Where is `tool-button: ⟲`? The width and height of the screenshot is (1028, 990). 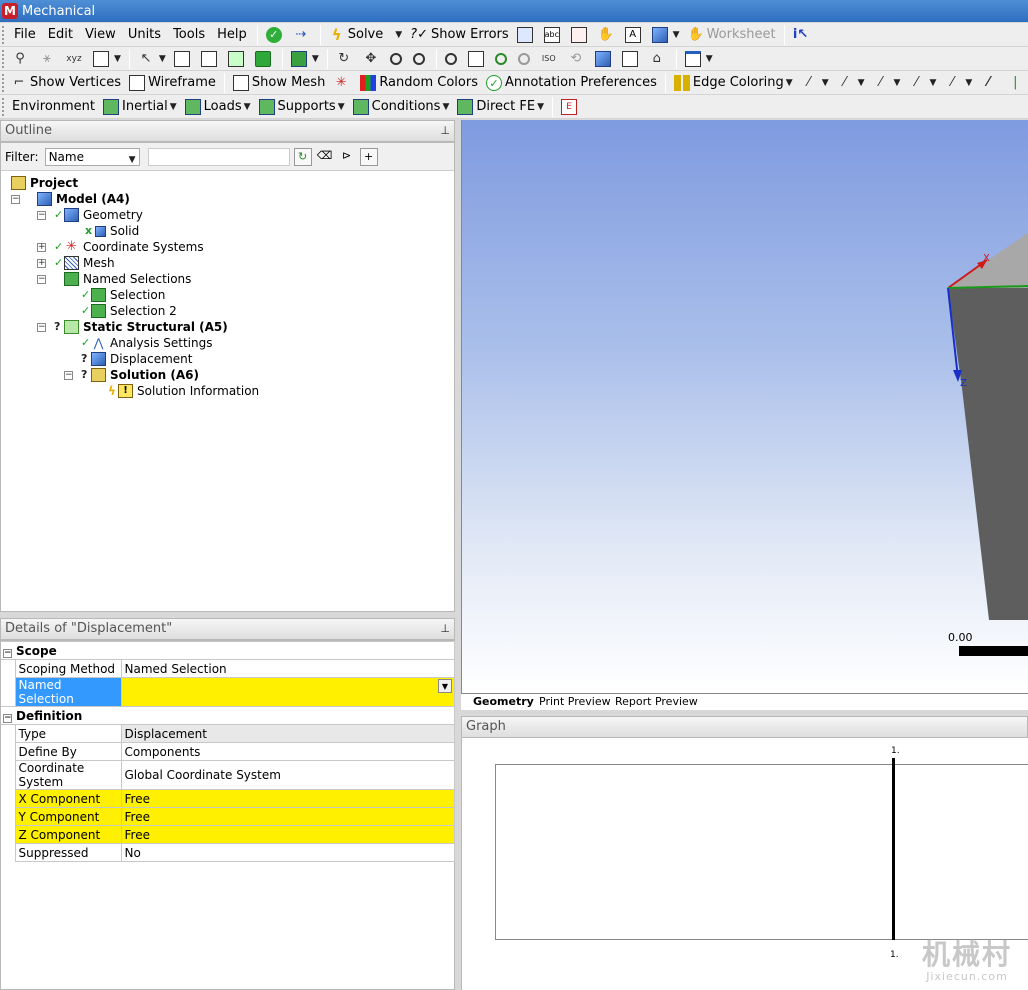 tool-button: ⟲ is located at coordinates (577, 59).